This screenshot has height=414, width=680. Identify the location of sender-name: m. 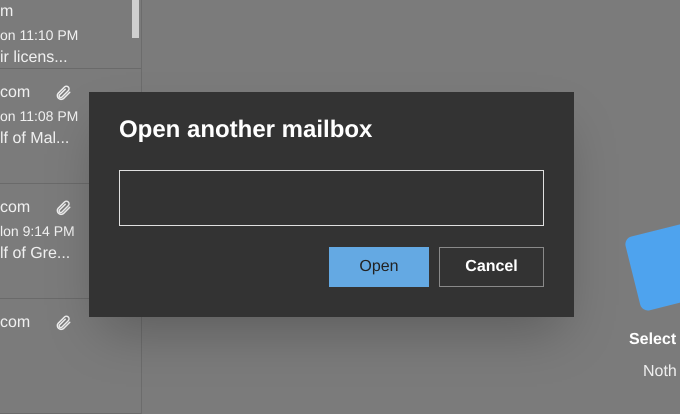
(7, 12).